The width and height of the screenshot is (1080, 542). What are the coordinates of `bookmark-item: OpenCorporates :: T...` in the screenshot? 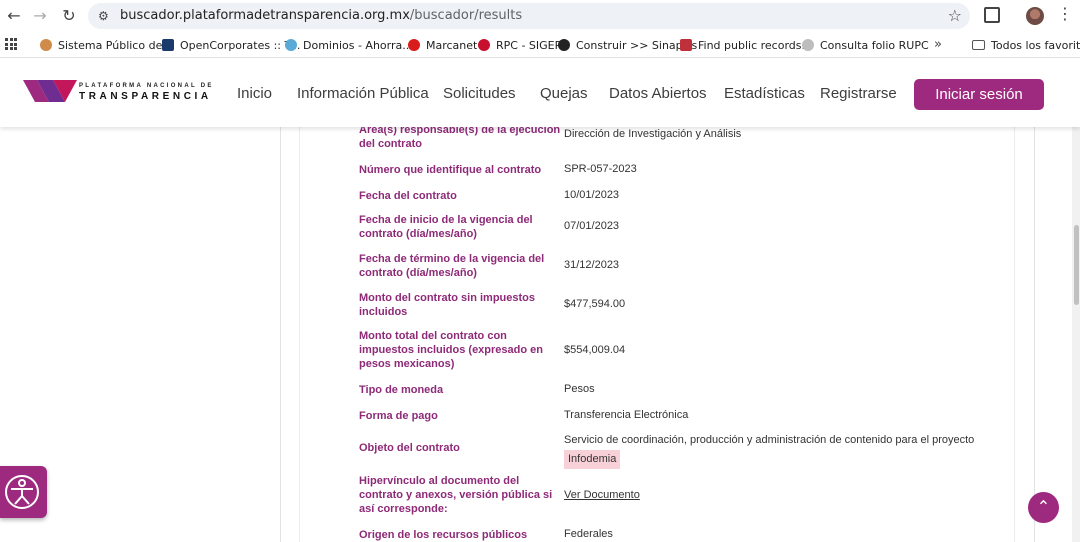 It's located at (231, 45).